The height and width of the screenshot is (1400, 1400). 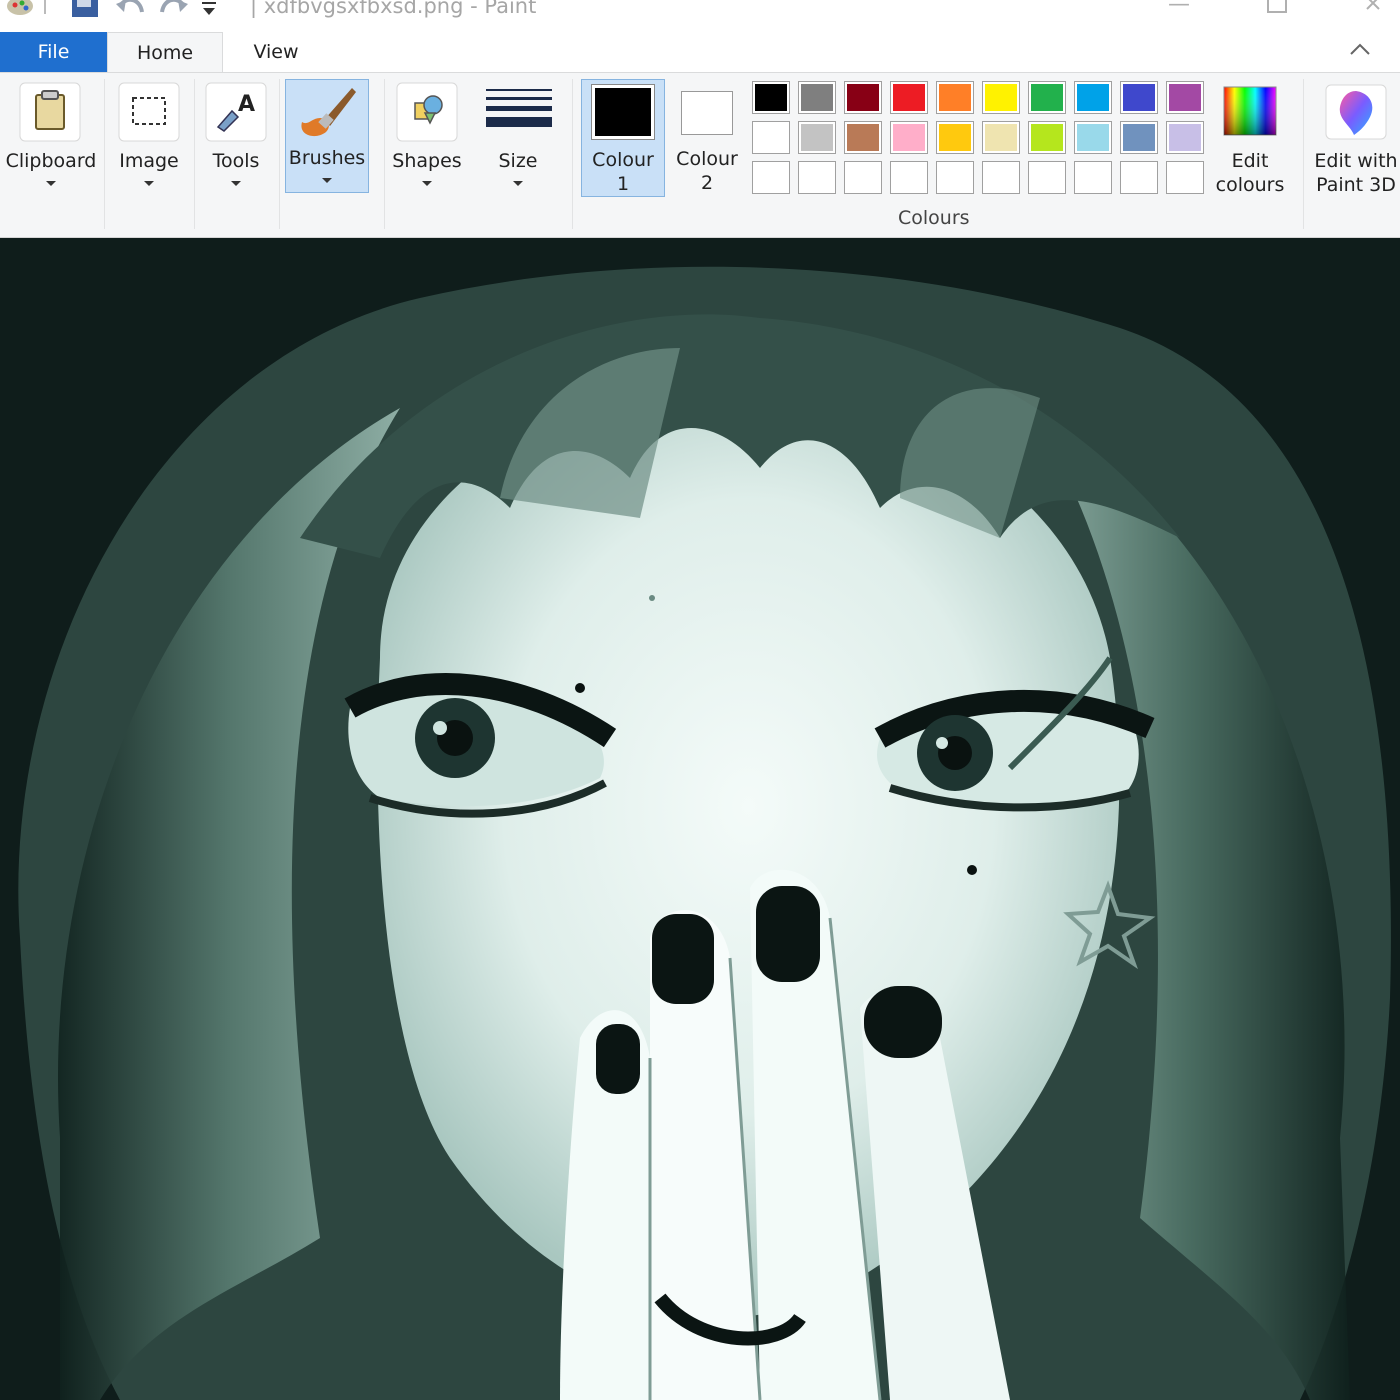 I want to click on colour-2-swatch, so click(x=707, y=113).